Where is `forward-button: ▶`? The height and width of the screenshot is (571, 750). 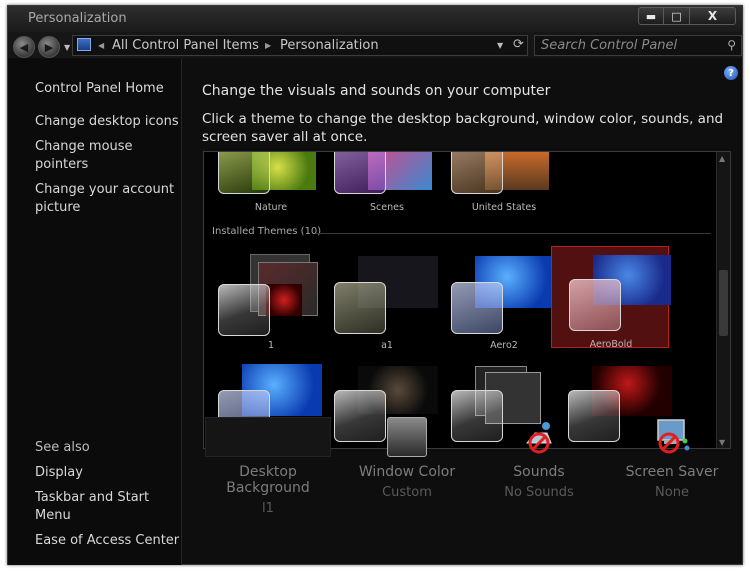
forward-button: ▶ is located at coordinates (49, 47).